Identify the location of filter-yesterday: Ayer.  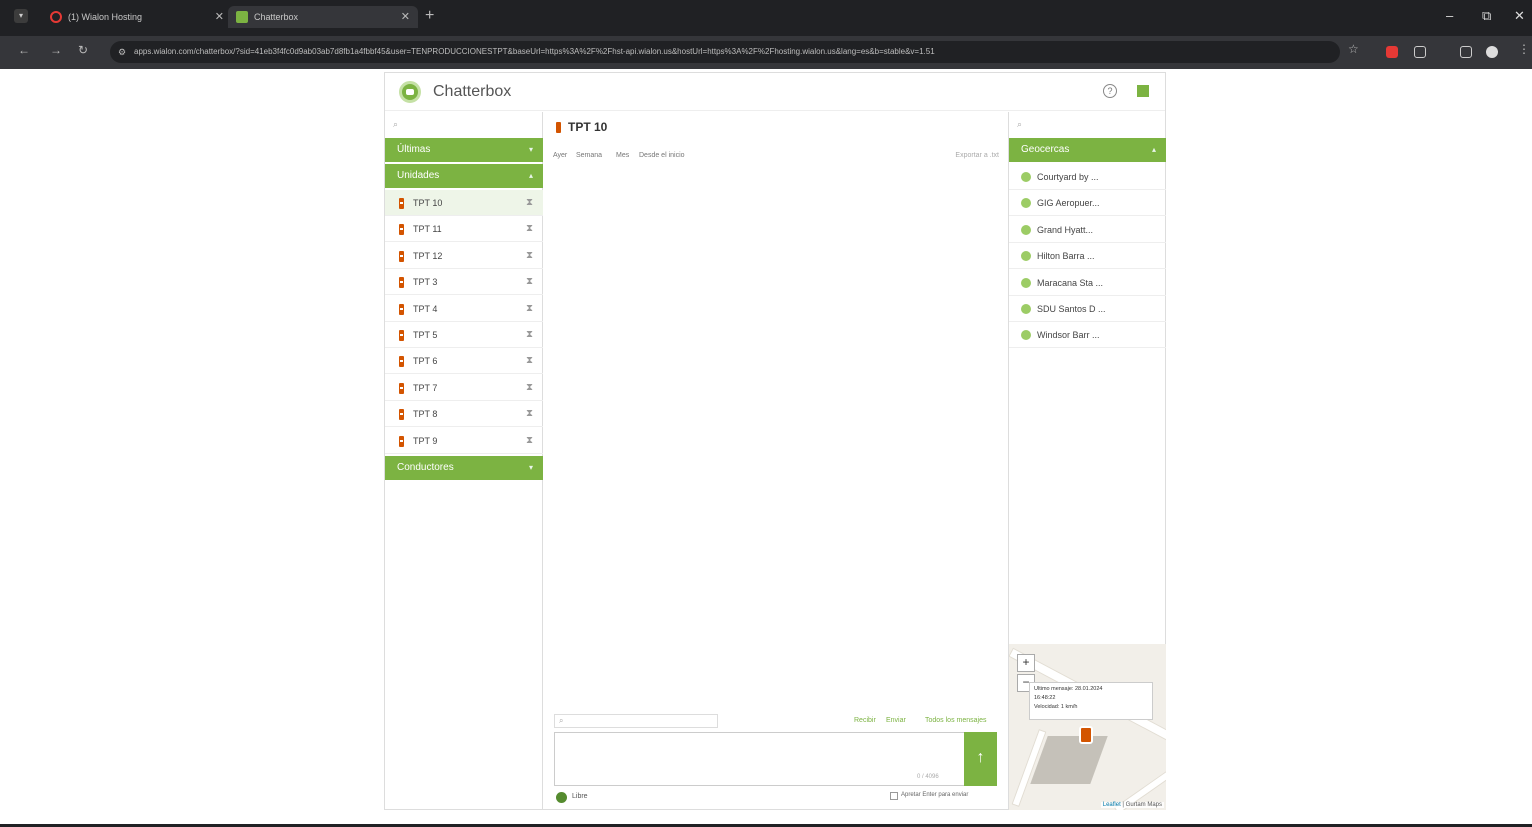
(560, 155).